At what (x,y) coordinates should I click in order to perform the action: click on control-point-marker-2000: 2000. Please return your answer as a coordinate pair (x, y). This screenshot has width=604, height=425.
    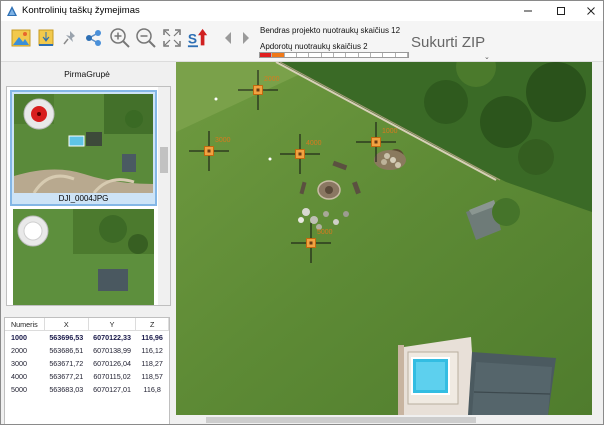
    Looking at the image, I should click on (259, 90).